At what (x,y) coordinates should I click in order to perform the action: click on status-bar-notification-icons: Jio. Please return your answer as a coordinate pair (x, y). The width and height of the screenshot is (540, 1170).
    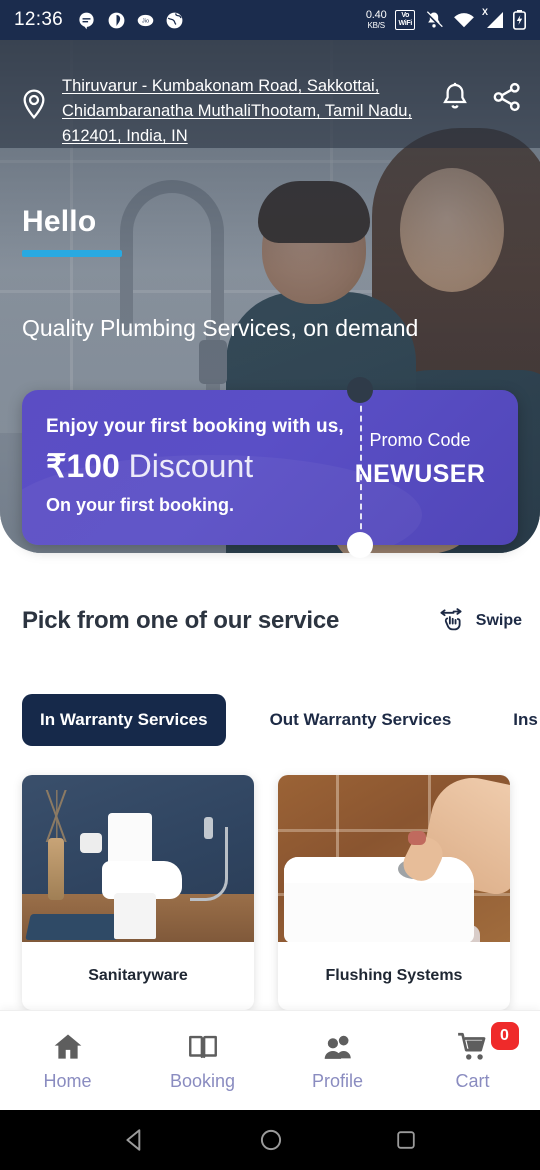
    Looking at the image, I should click on (130, 20).